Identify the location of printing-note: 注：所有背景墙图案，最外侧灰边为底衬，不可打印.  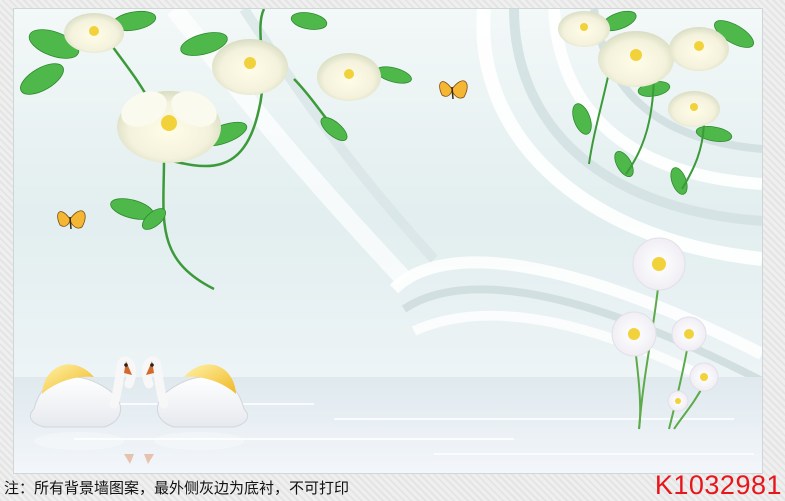
(177, 488).